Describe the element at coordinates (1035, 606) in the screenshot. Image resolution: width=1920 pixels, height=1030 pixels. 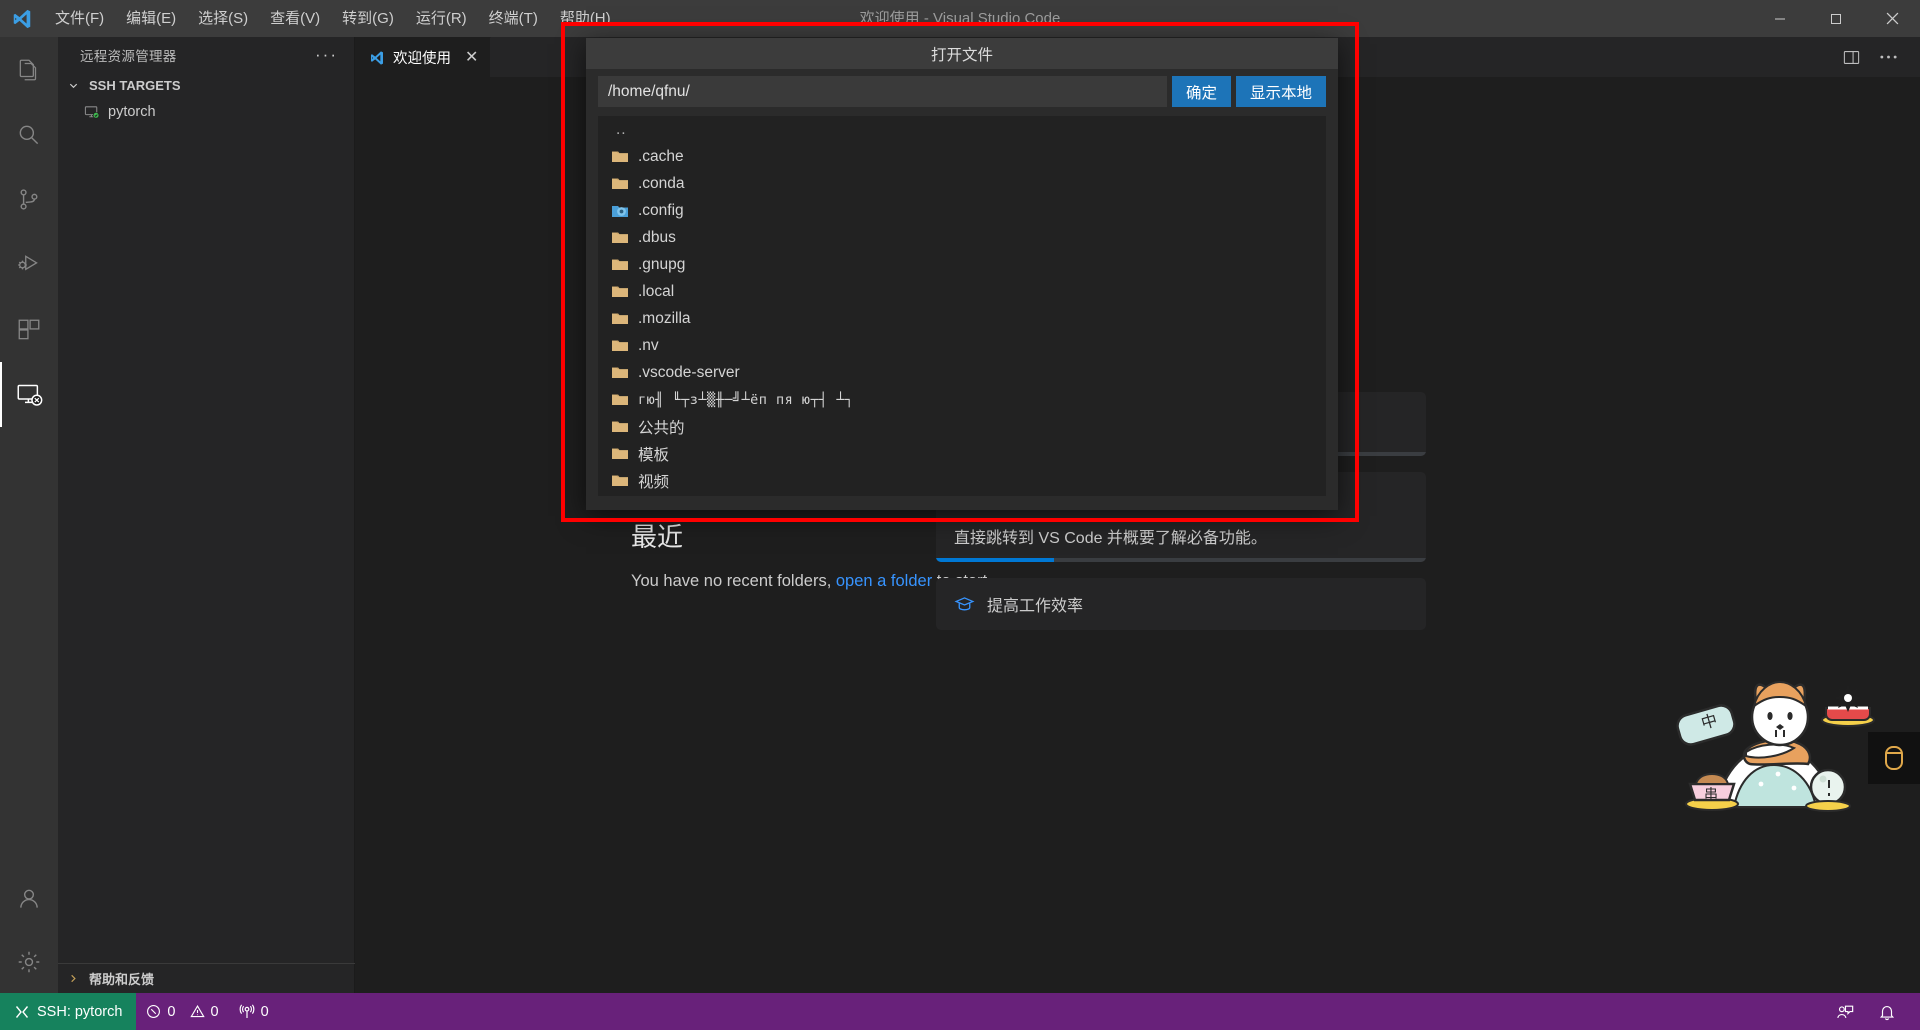
I see `card-boost-productivity-text: 提高工作效率` at that location.